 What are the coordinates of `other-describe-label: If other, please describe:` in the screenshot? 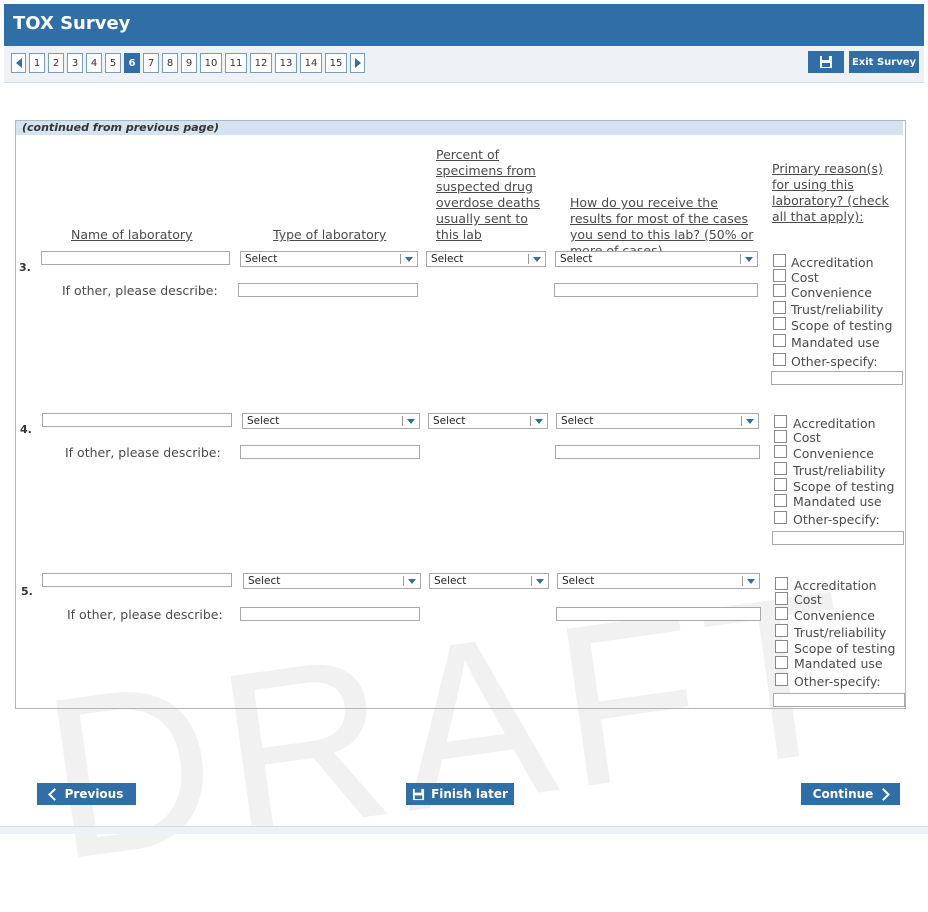 It's located at (145, 614).